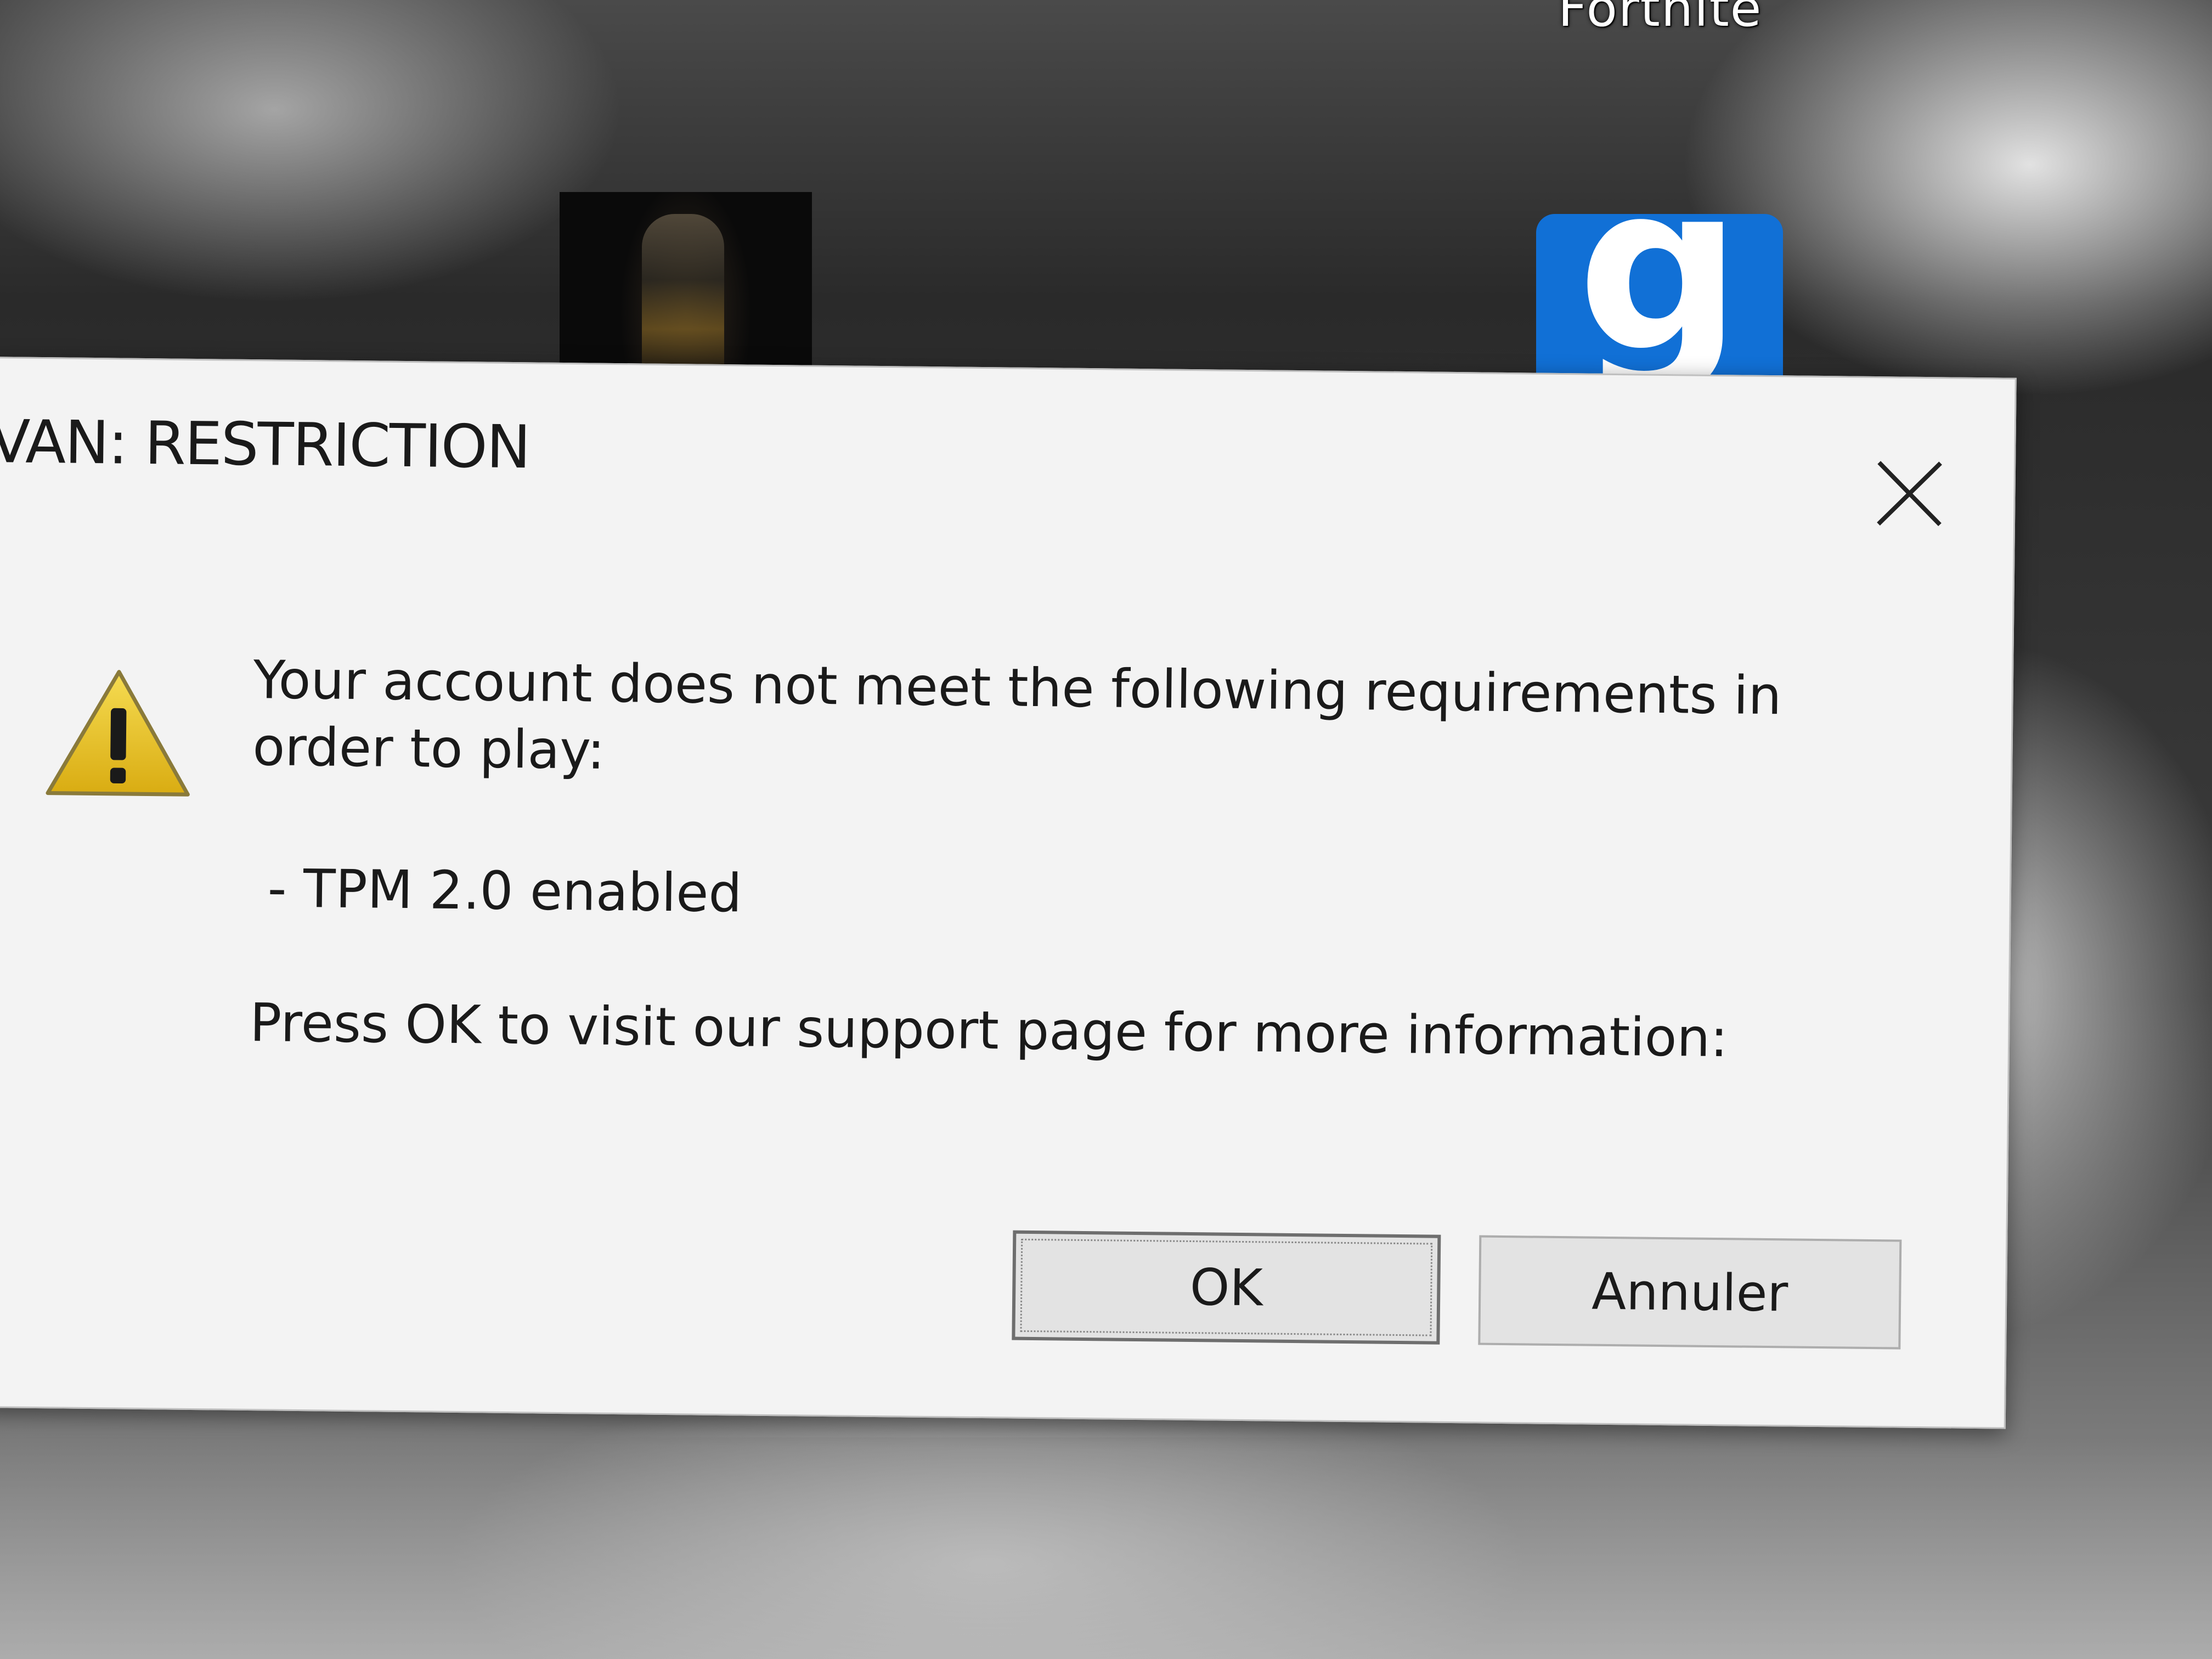 The height and width of the screenshot is (1659, 2212). What do you see at coordinates (683, 296) in the screenshot?
I see `game-artwork` at bounding box center [683, 296].